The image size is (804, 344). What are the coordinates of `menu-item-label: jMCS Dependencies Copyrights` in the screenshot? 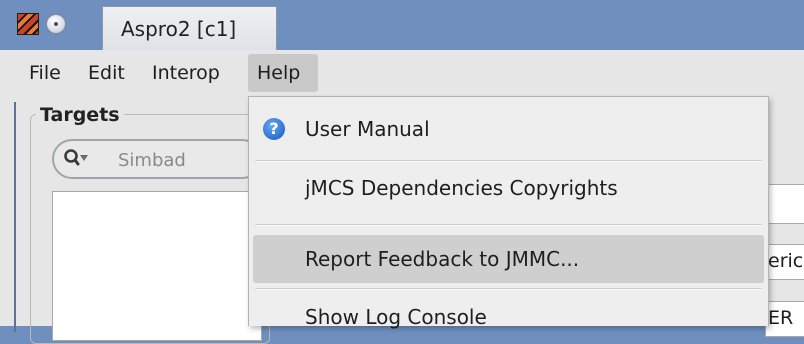 It's located at (461, 188).